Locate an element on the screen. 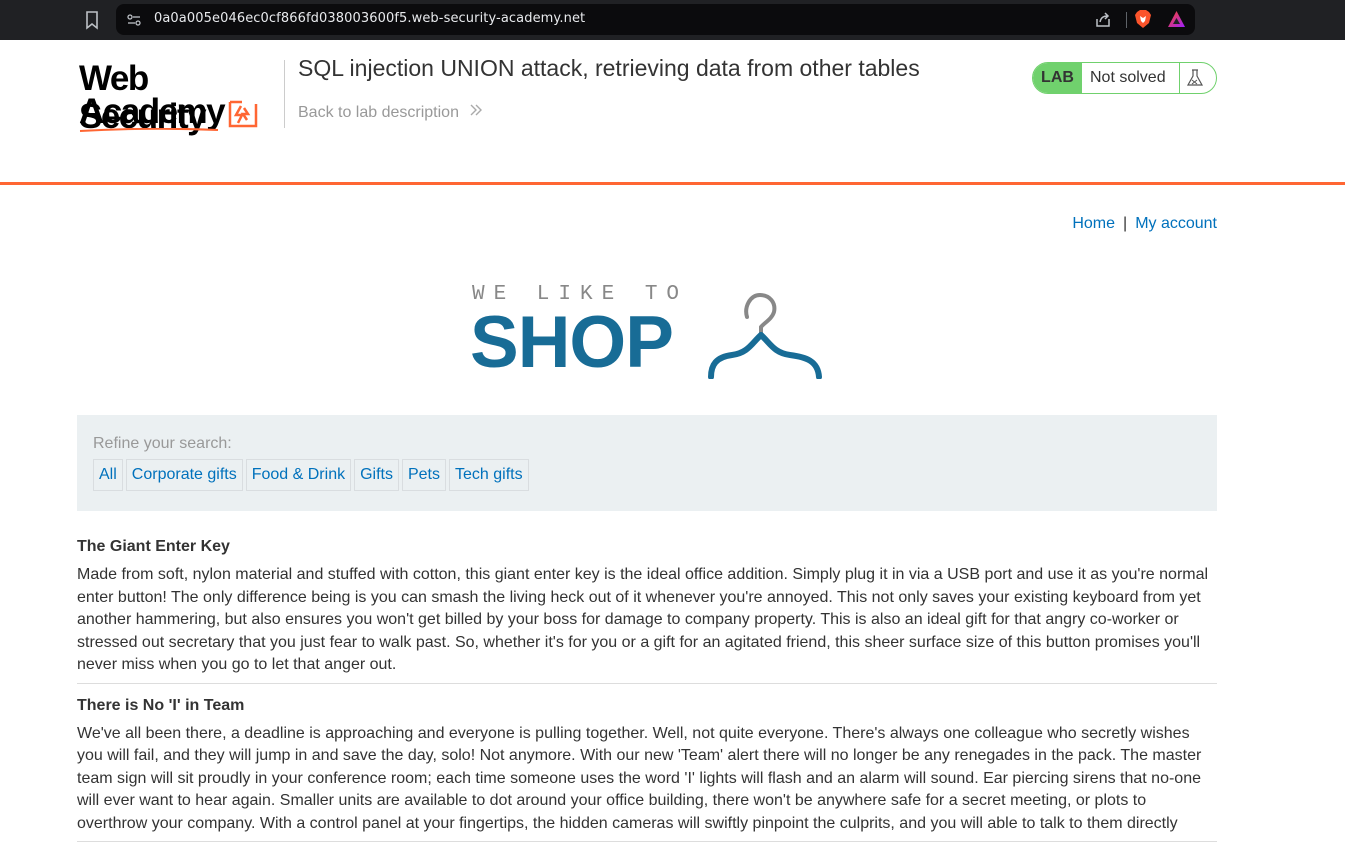 This screenshot has width=1345, height=842. share-icon is located at coordinates (1103, 20).